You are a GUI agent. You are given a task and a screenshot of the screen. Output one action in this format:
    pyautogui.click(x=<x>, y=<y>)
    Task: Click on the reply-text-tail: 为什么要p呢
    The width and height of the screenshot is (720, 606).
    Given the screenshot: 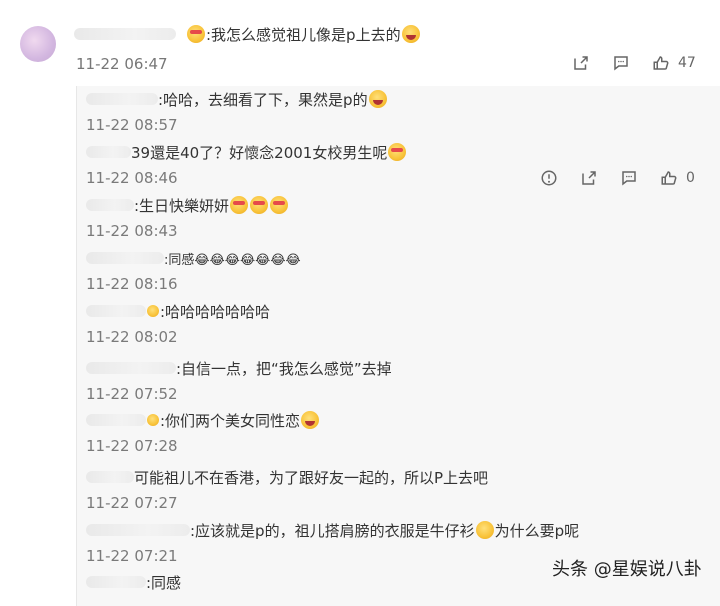 What is the action you would take?
    pyautogui.click(x=537, y=530)
    